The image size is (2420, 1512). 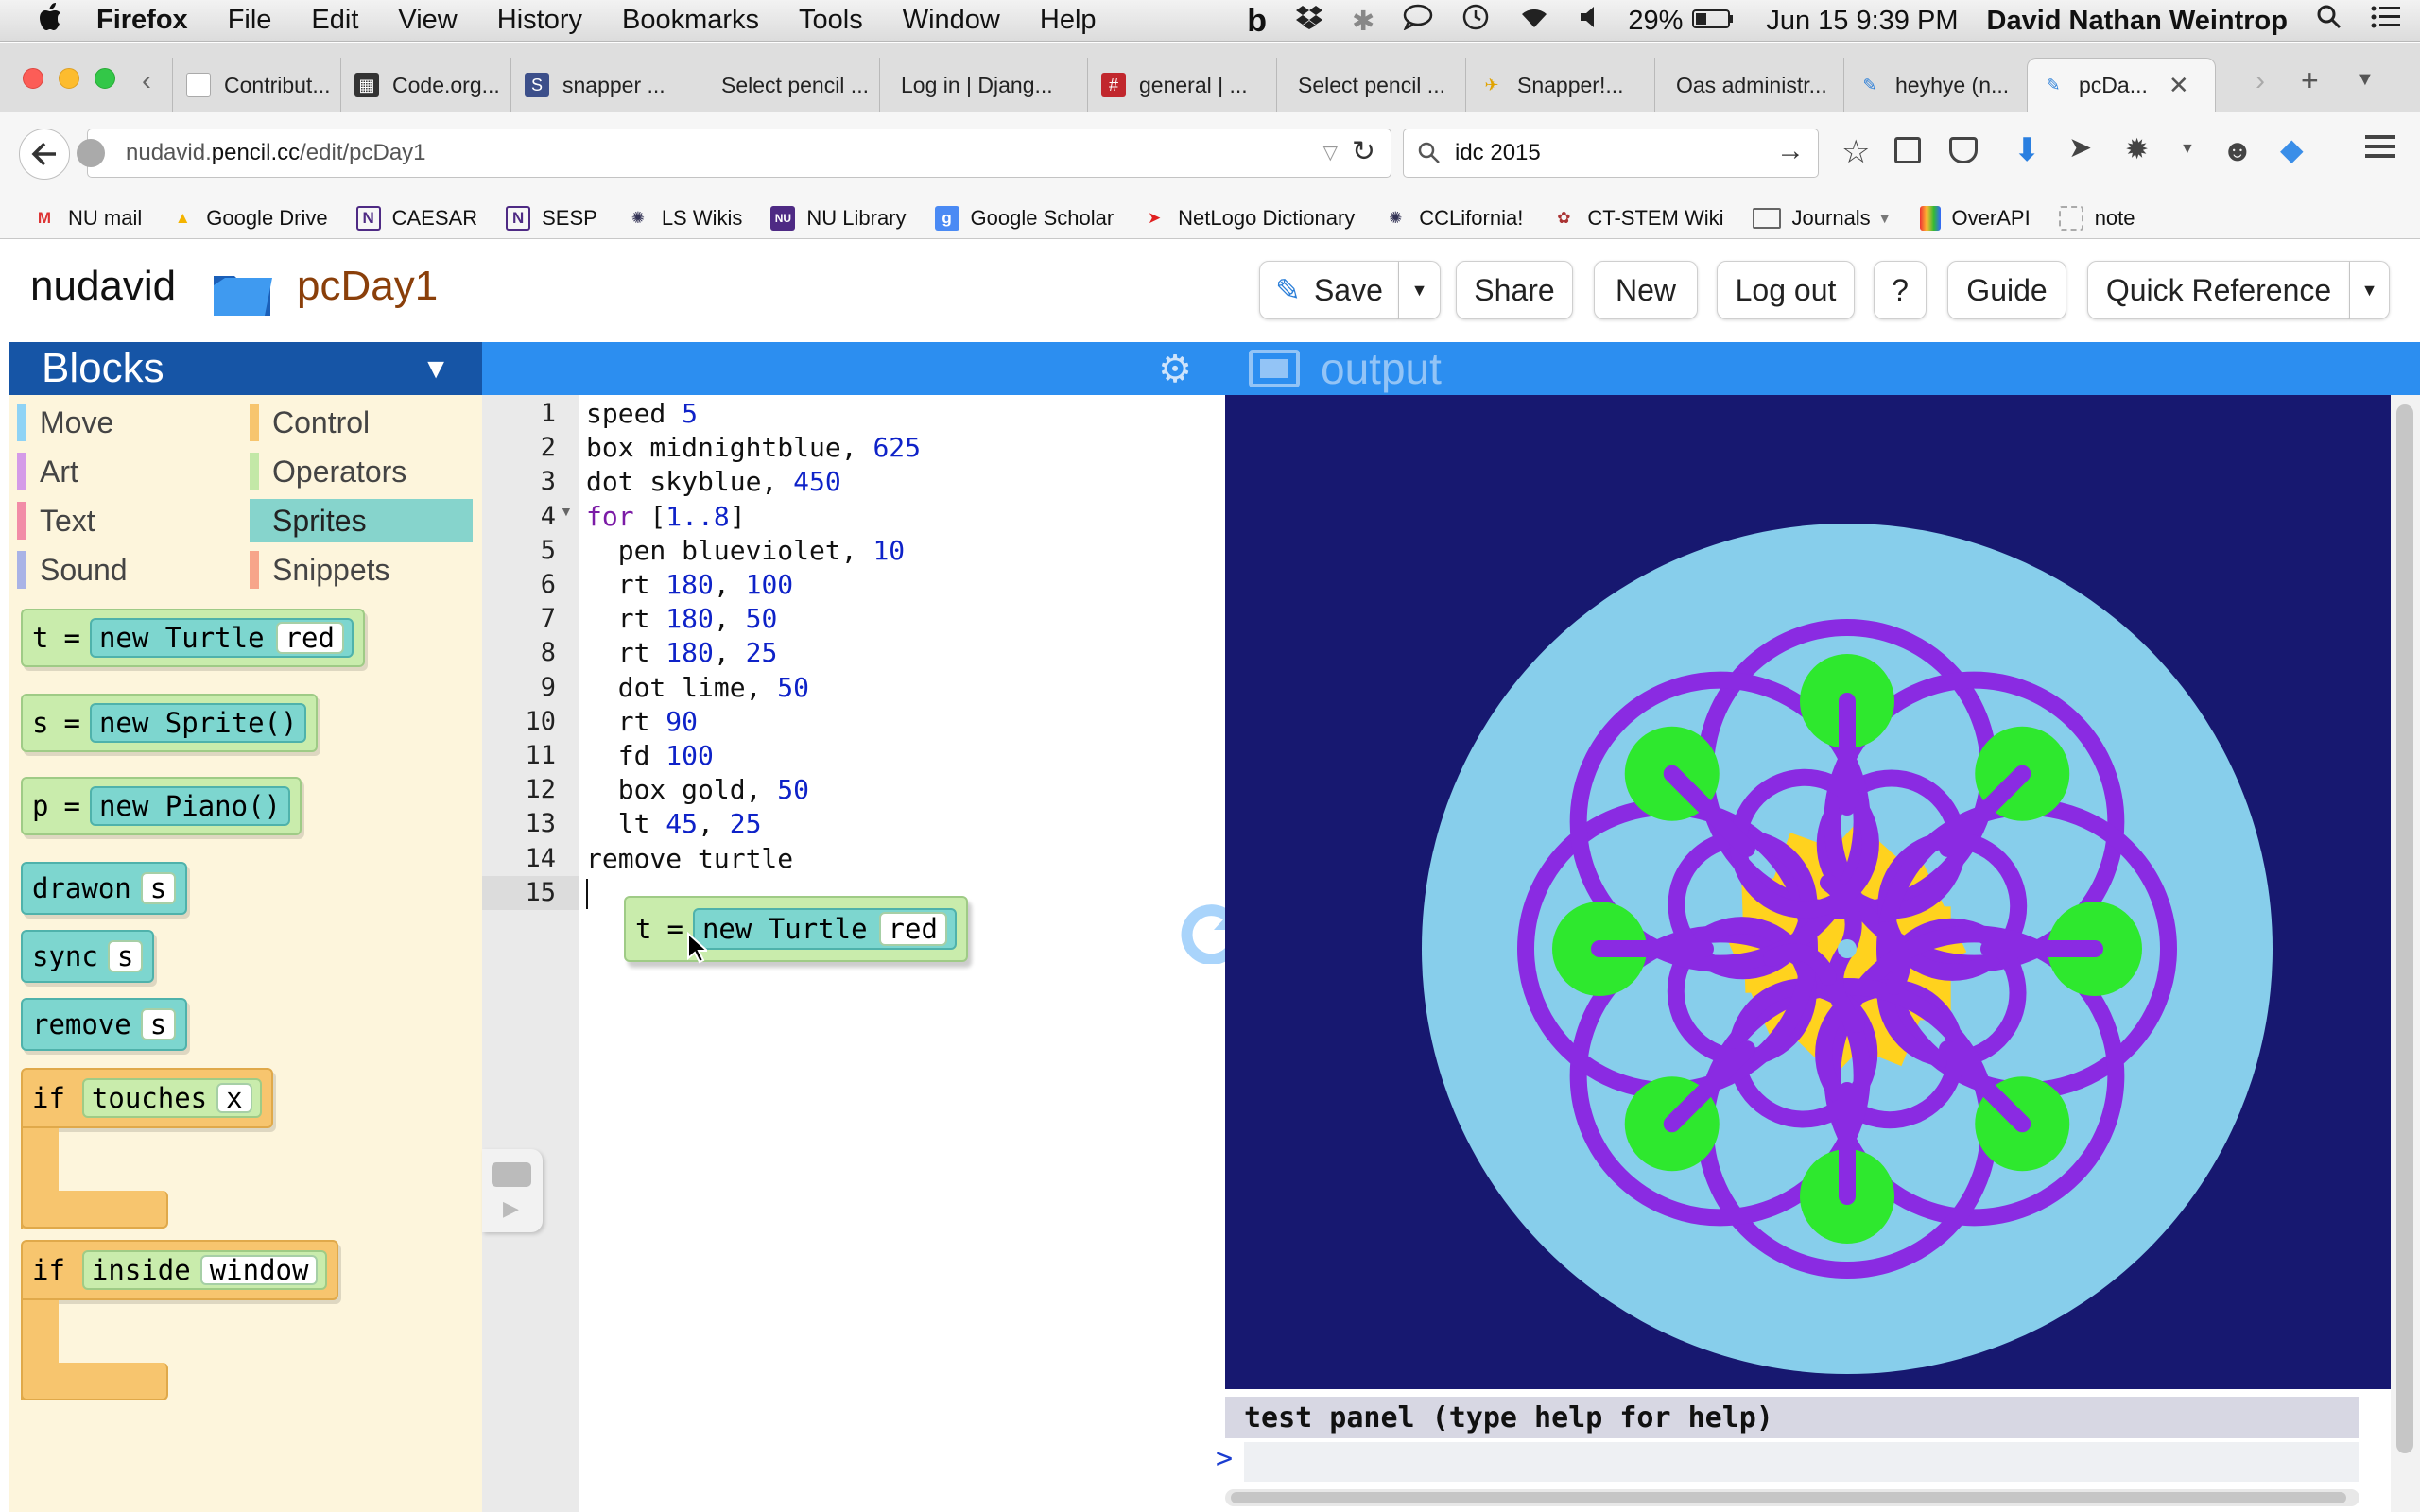 I want to click on bluetooth-icon: ✱, so click(x=1363, y=21).